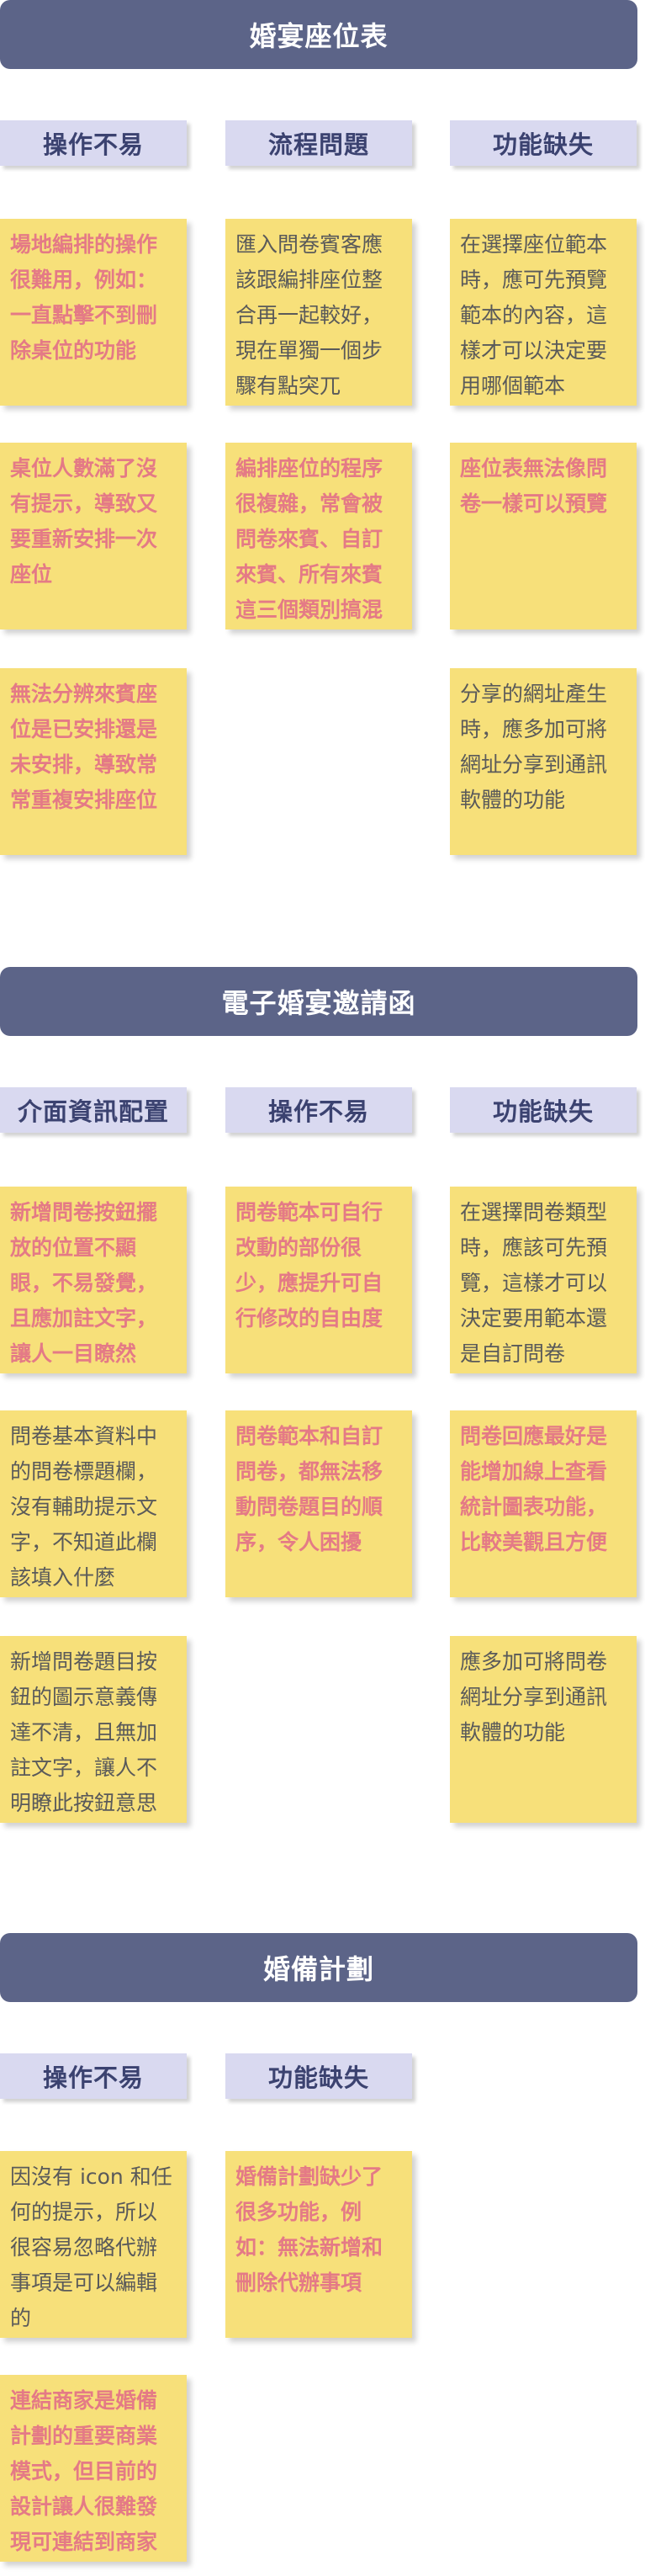  What do you see at coordinates (543, 1730) in the screenshot?
I see `sticky-note: 應多加可將問卷網址分享到通訊軟體的功能` at bounding box center [543, 1730].